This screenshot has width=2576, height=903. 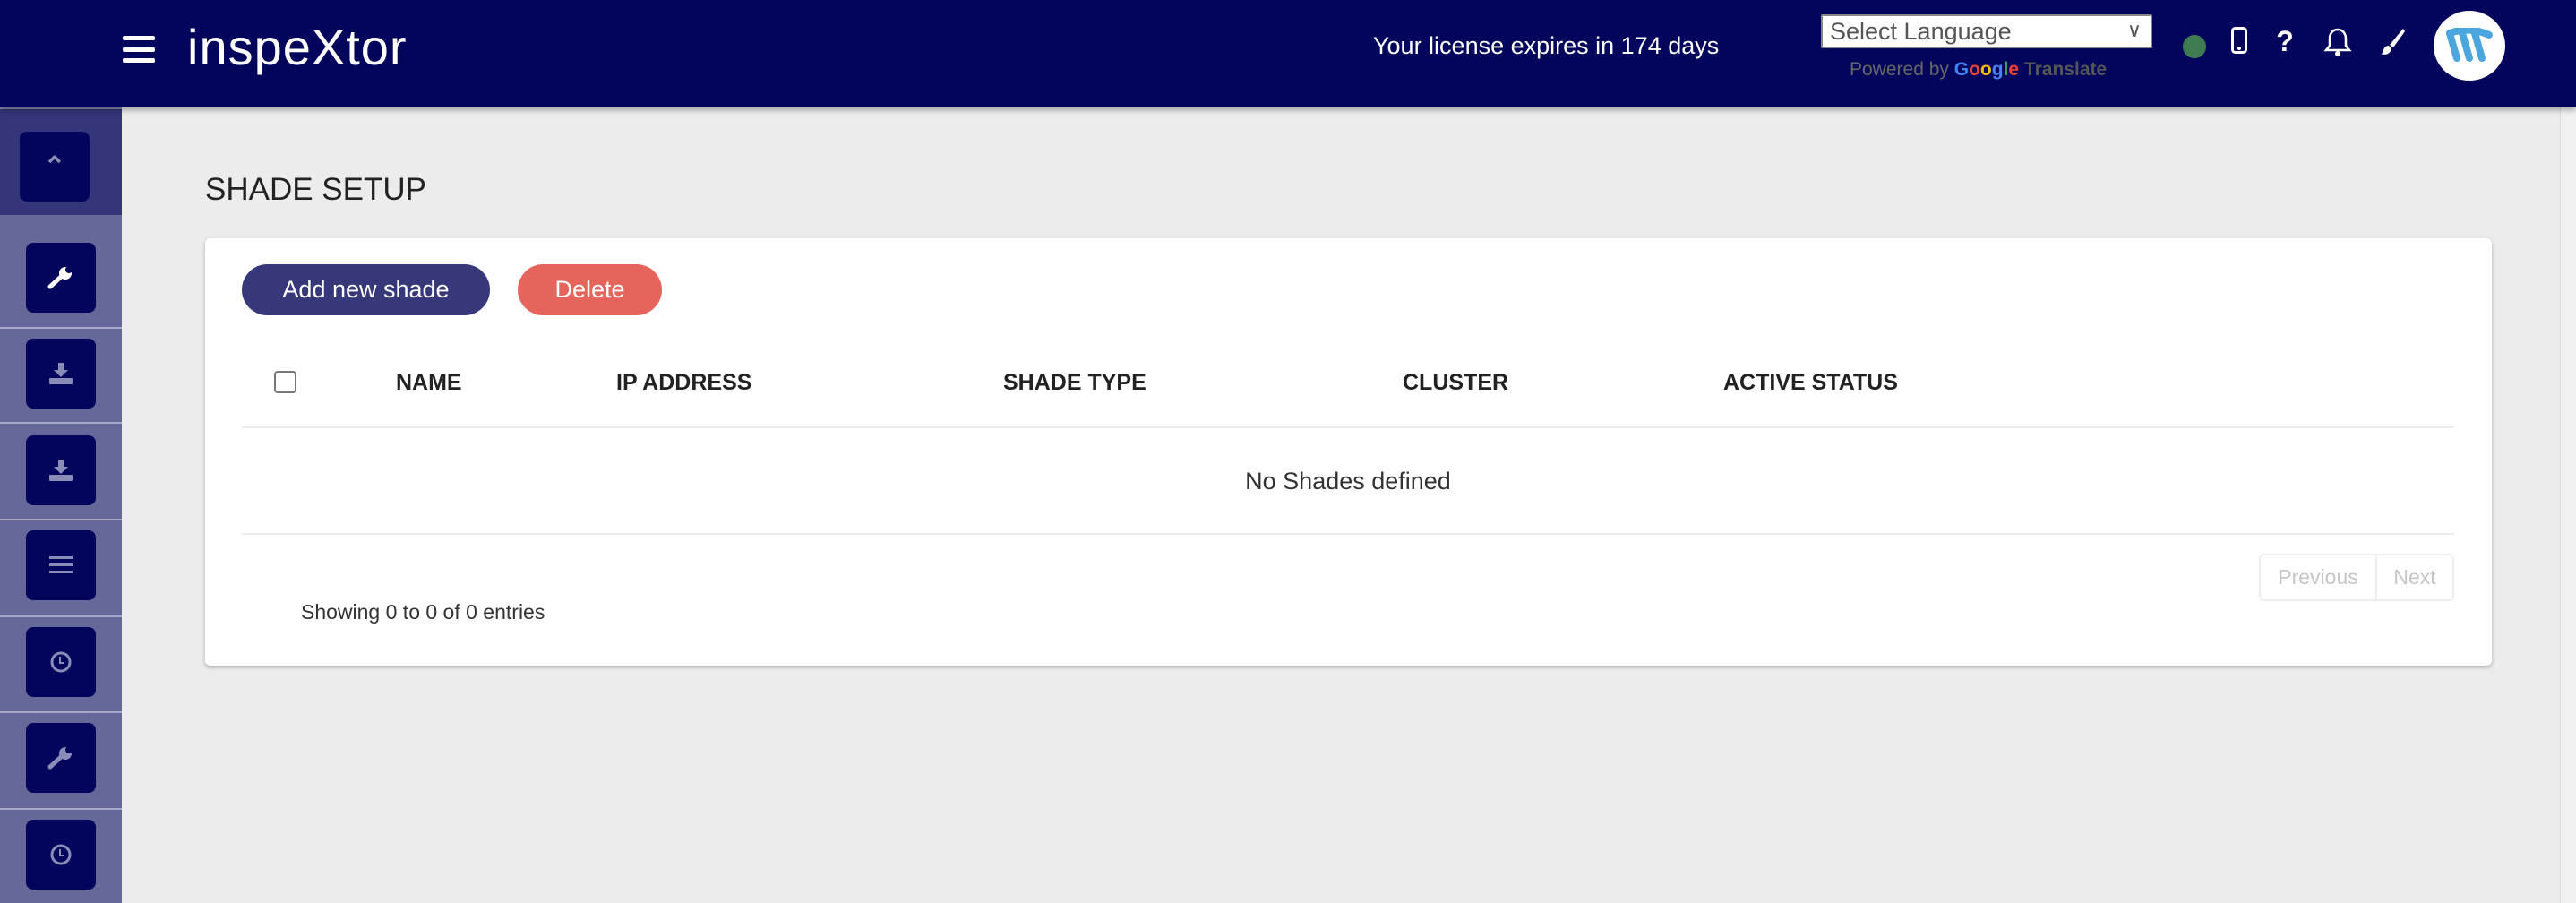 I want to click on chevron-up-icon: ⌃, so click(x=54, y=166).